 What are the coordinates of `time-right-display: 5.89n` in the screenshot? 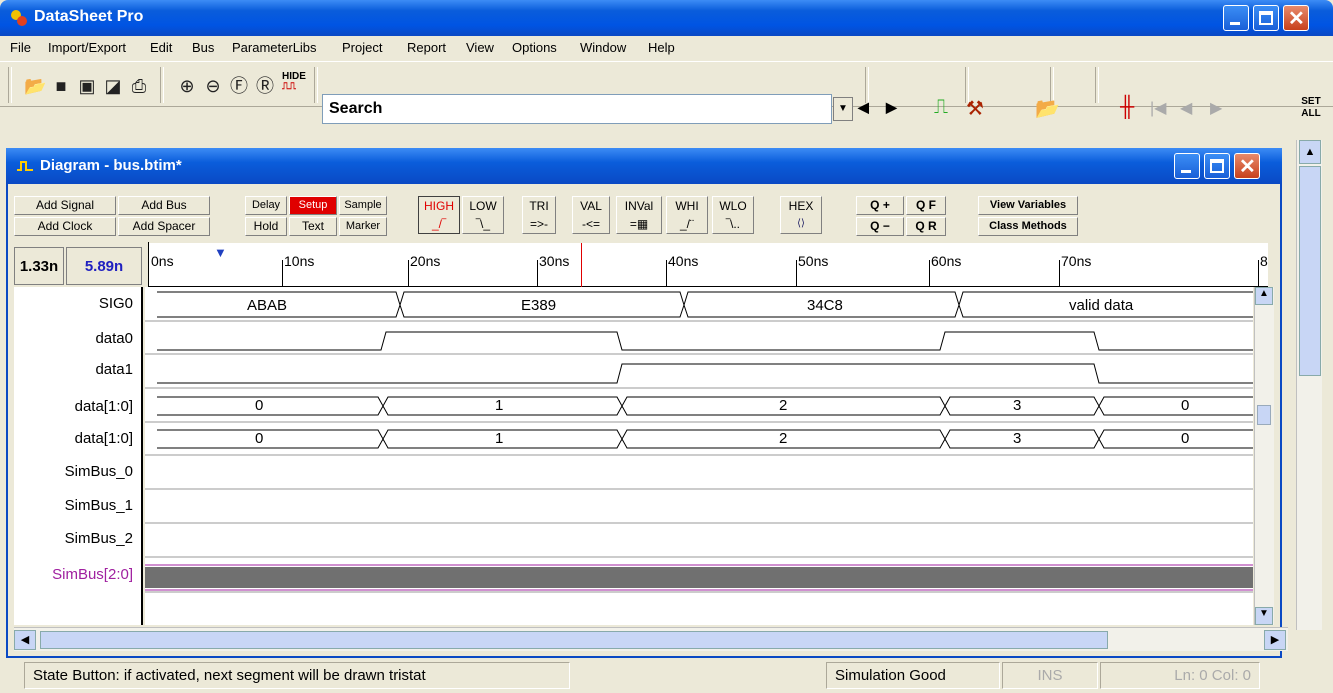 It's located at (104, 266).